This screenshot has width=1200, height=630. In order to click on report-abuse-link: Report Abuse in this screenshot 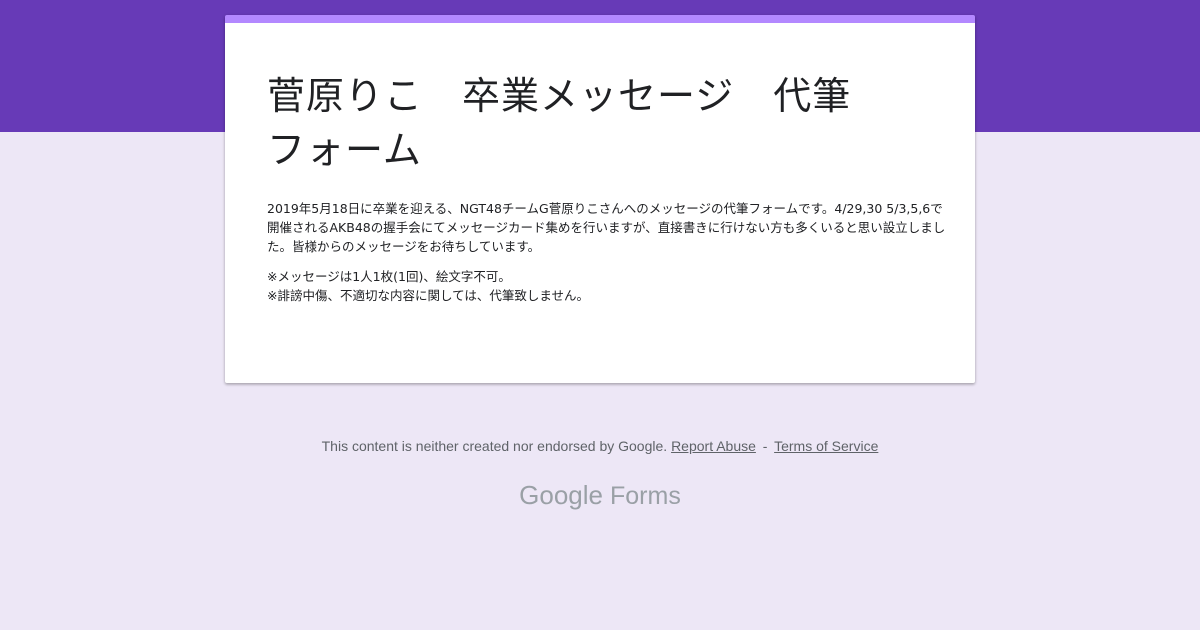, I will do `click(713, 446)`.